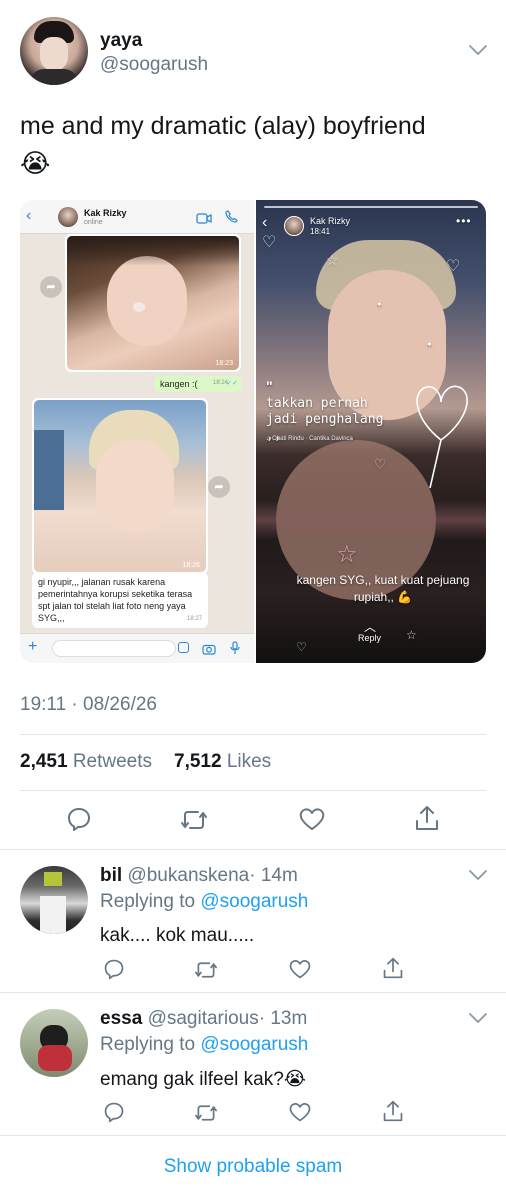  What do you see at coordinates (204, 220) in the screenshot?
I see `video-call-icon` at bounding box center [204, 220].